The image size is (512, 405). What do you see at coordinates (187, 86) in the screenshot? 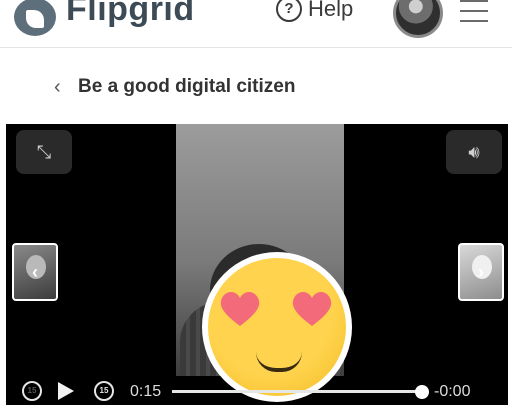
I see `page-title: Be a good digital citizen` at bounding box center [187, 86].